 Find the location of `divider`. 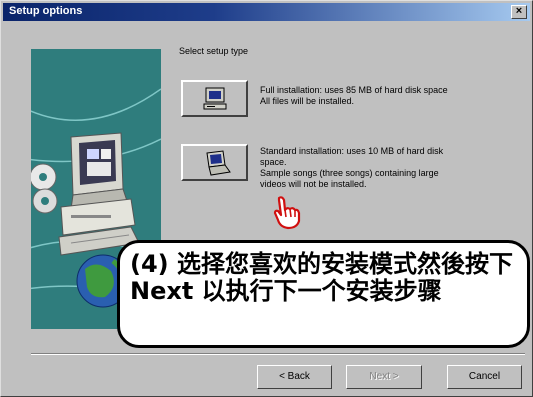

divider is located at coordinates (278, 354).